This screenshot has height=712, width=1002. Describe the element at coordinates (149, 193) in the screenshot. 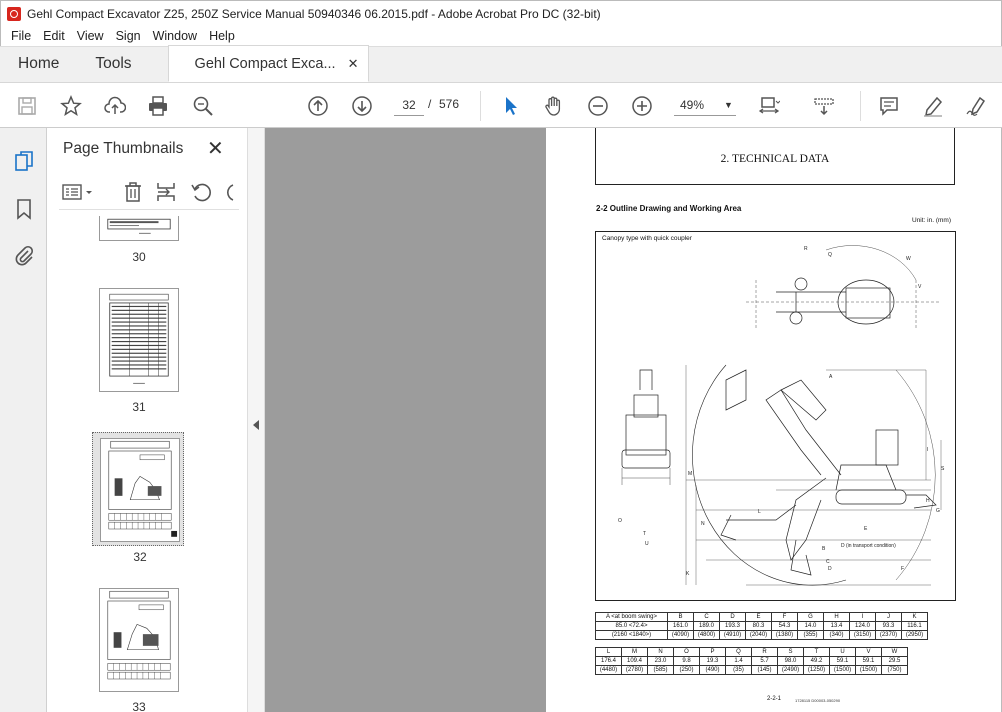

I see `panel-toolbar` at that location.